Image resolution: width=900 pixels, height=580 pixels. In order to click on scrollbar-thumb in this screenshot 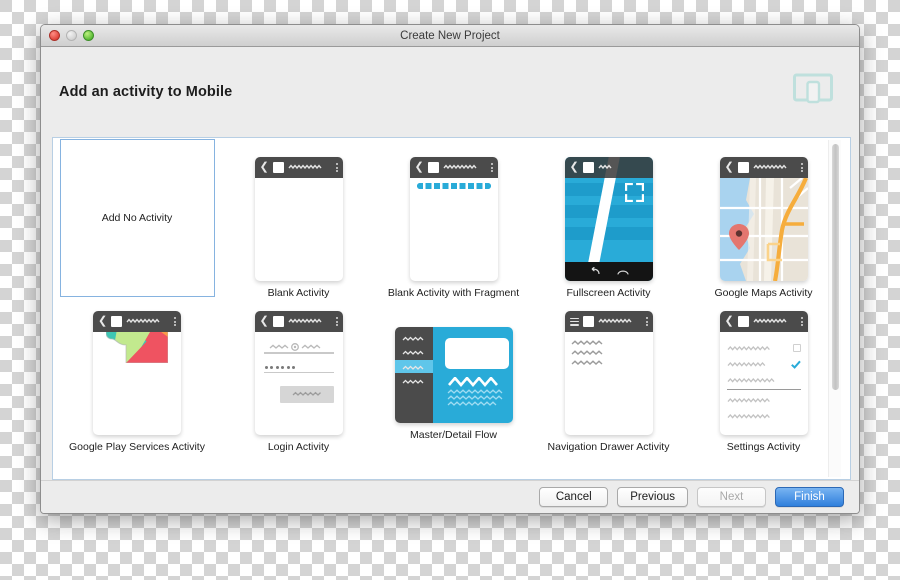, I will do `click(835, 267)`.